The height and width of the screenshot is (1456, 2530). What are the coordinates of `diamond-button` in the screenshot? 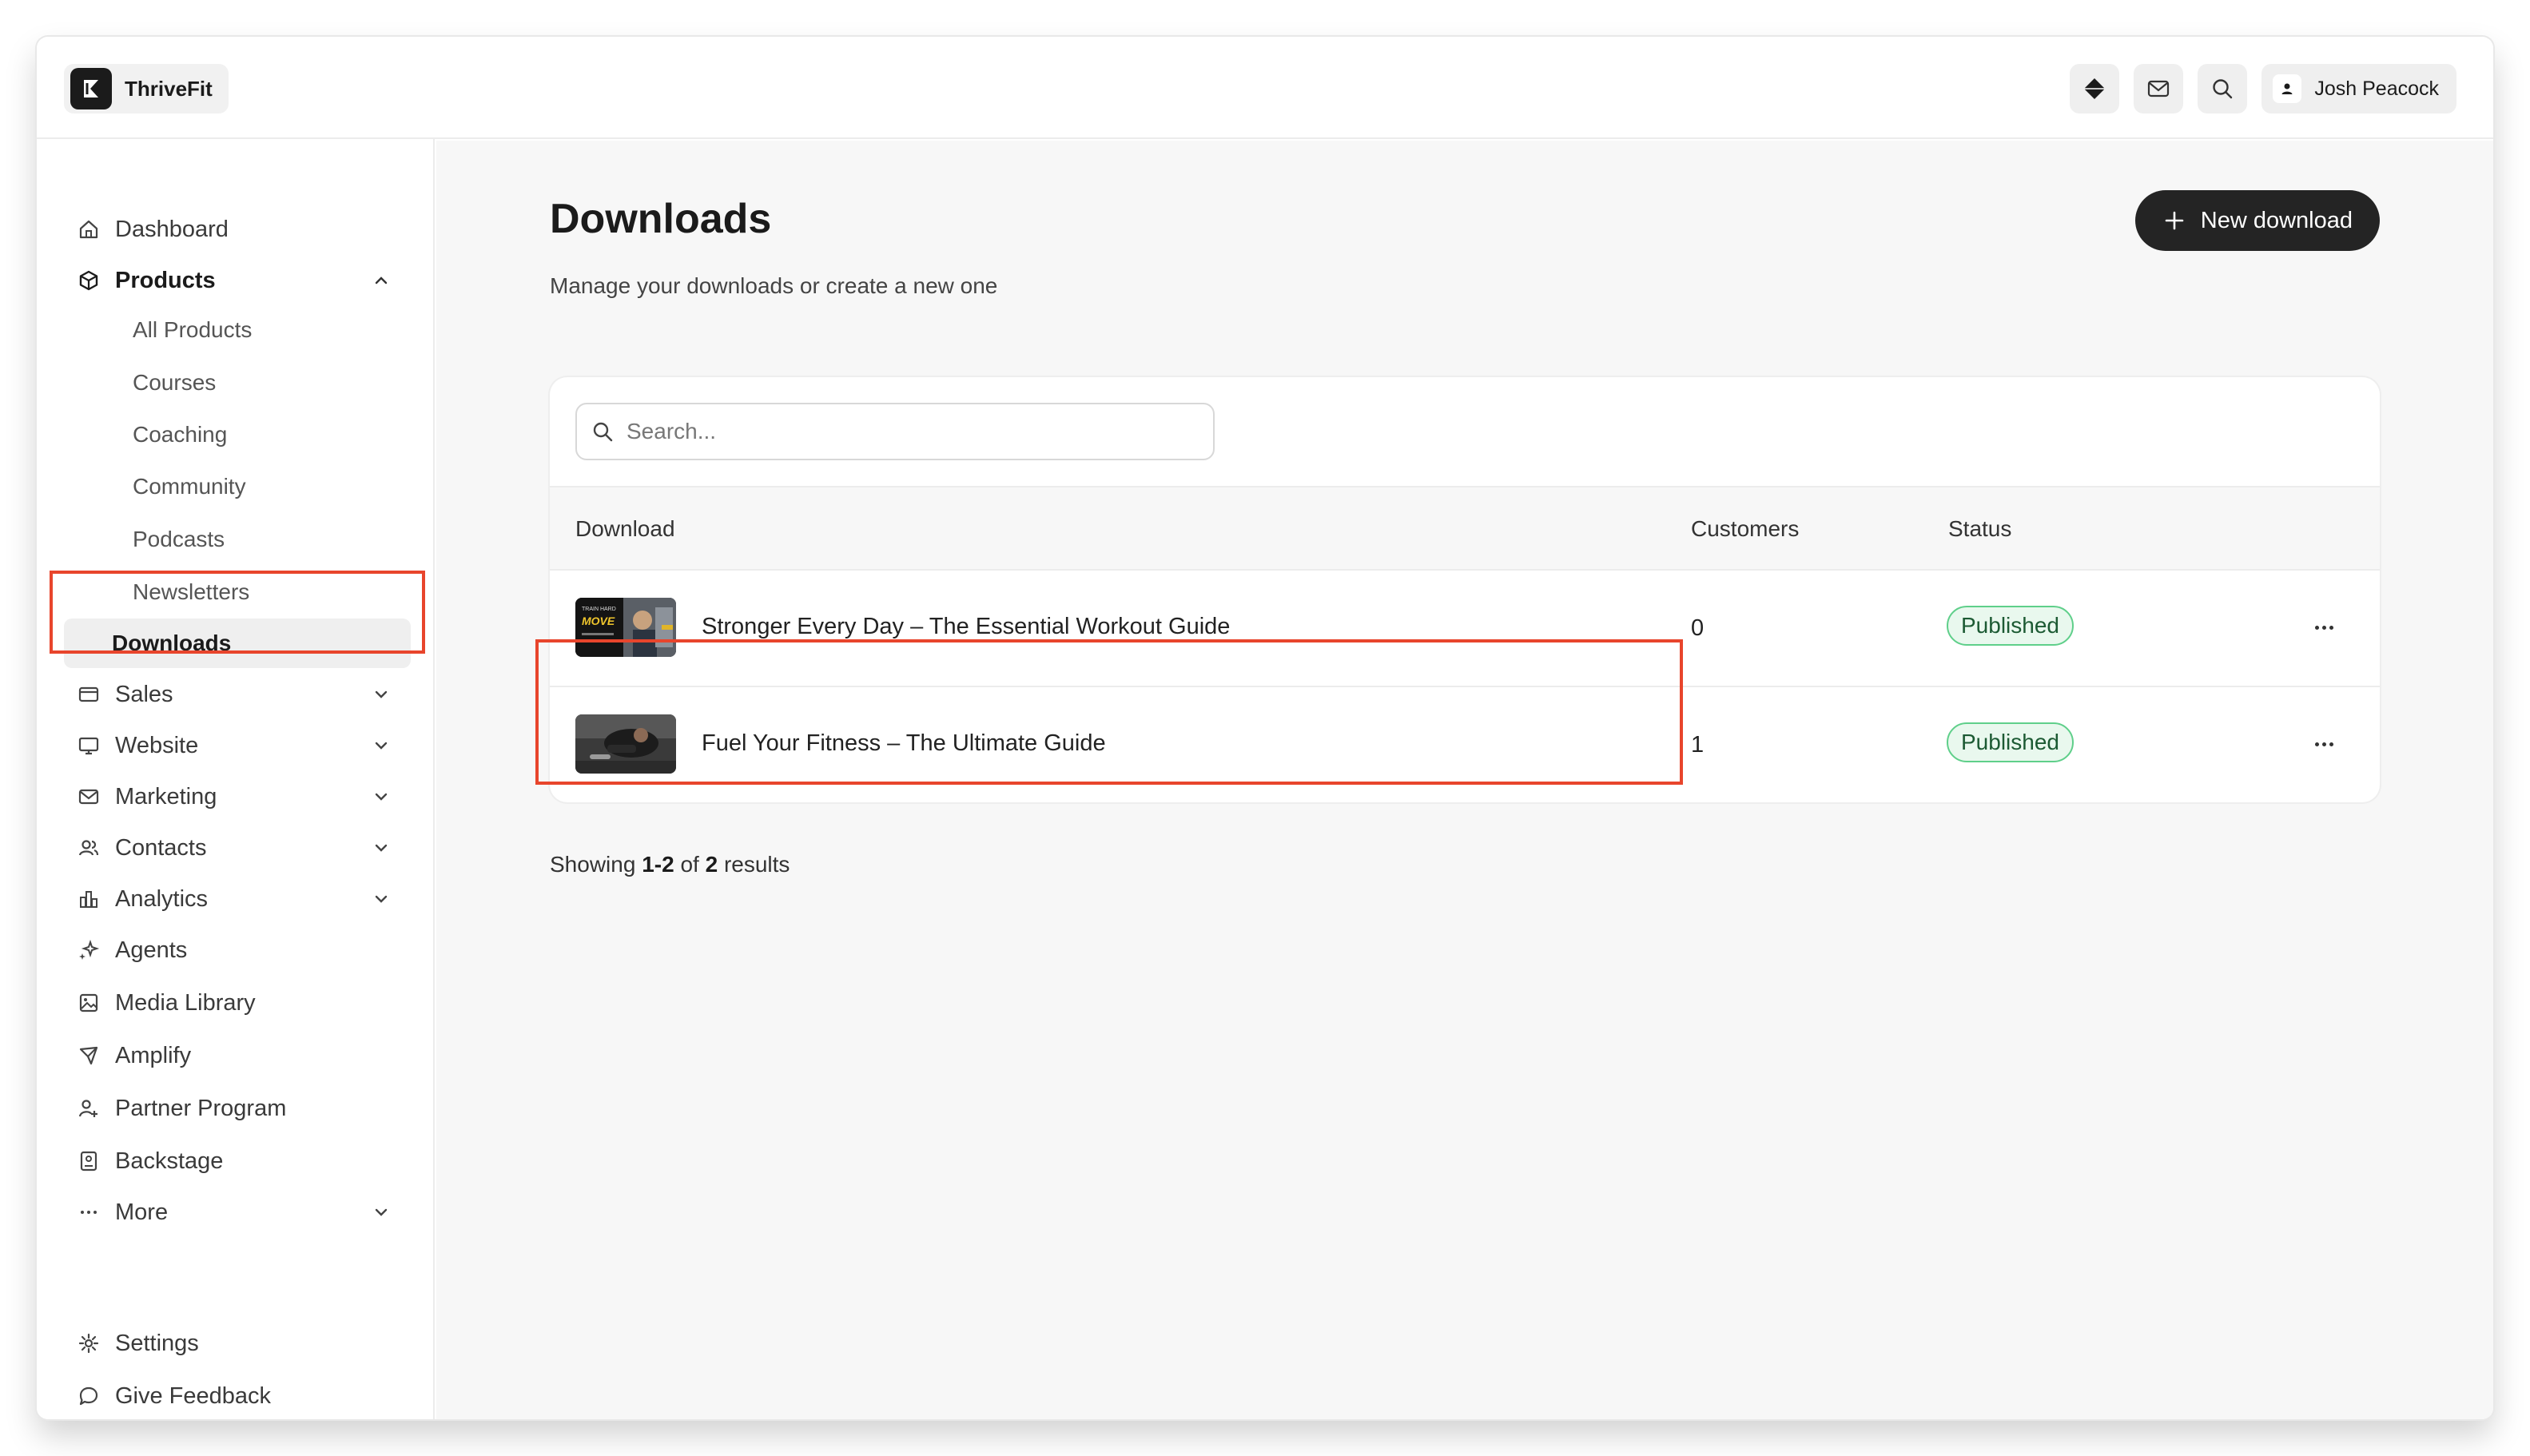 It's located at (2095, 88).